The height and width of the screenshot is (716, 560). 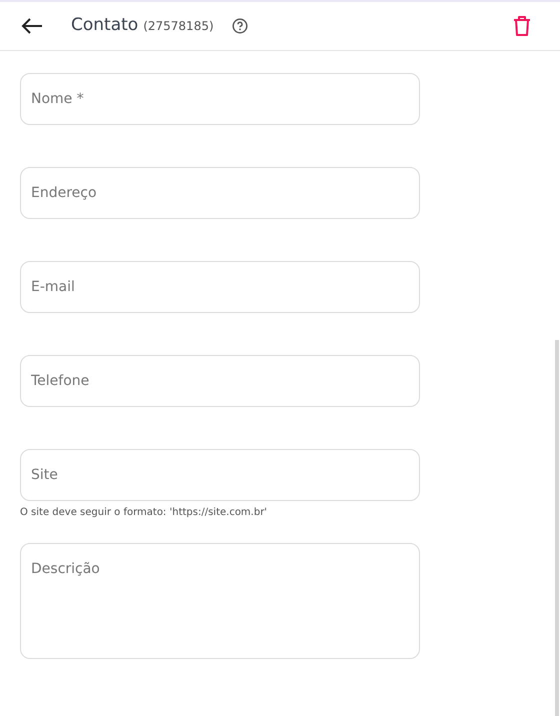 What do you see at coordinates (32, 26) in the screenshot?
I see `back-arrow-icon` at bounding box center [32, 26].